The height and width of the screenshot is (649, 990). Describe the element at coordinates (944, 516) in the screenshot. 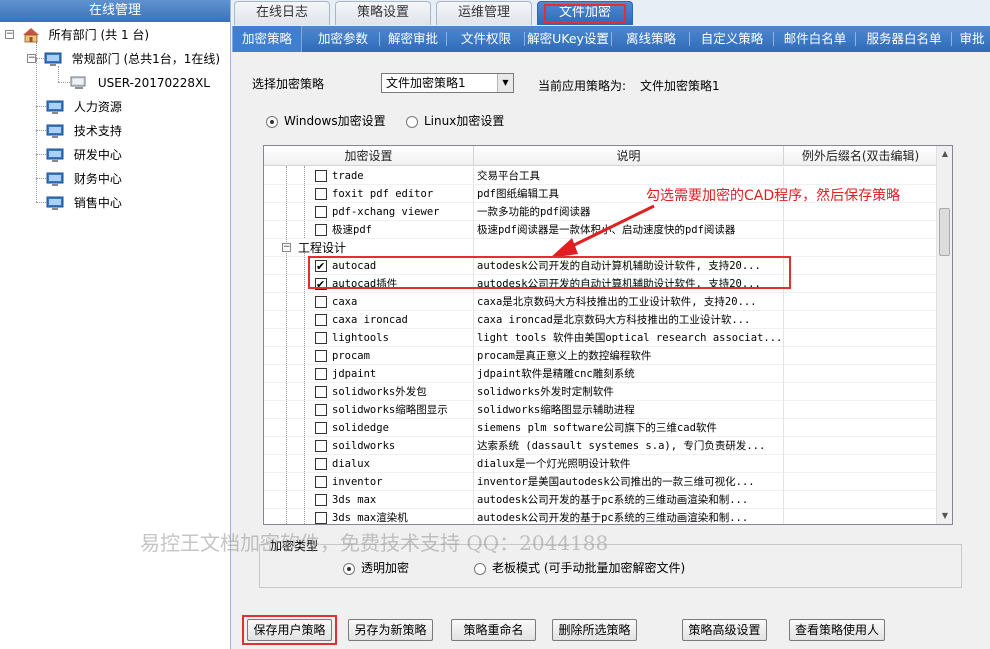

I see `scroll-down-icon: ▼` at that location.